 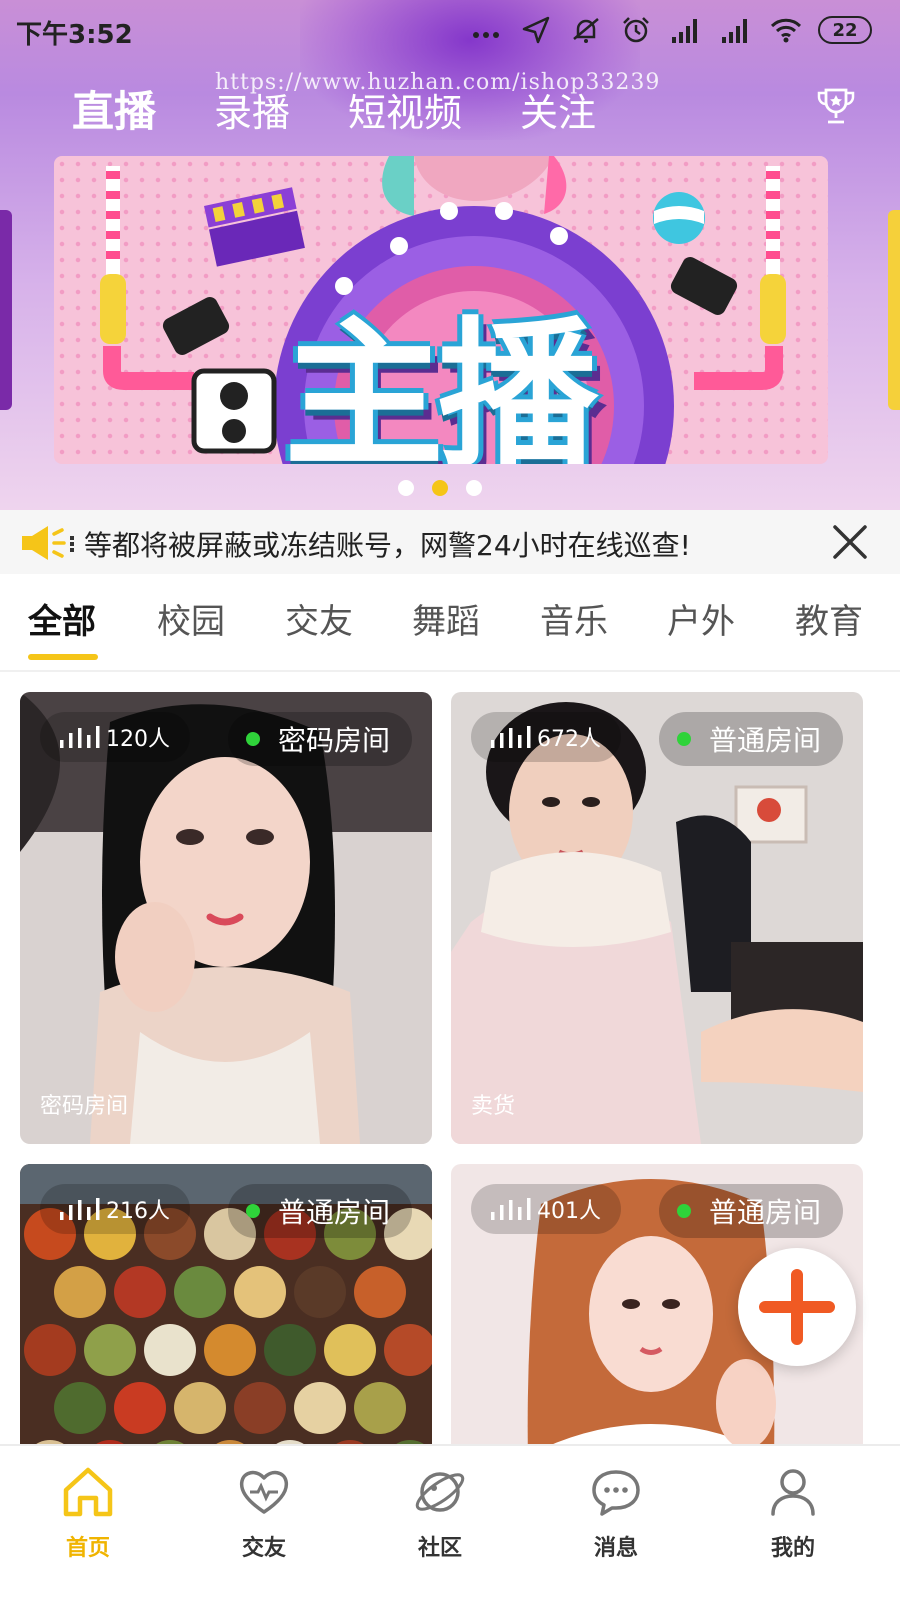 I want to click on nav-home: 首页, so click(x=88, y=1513).